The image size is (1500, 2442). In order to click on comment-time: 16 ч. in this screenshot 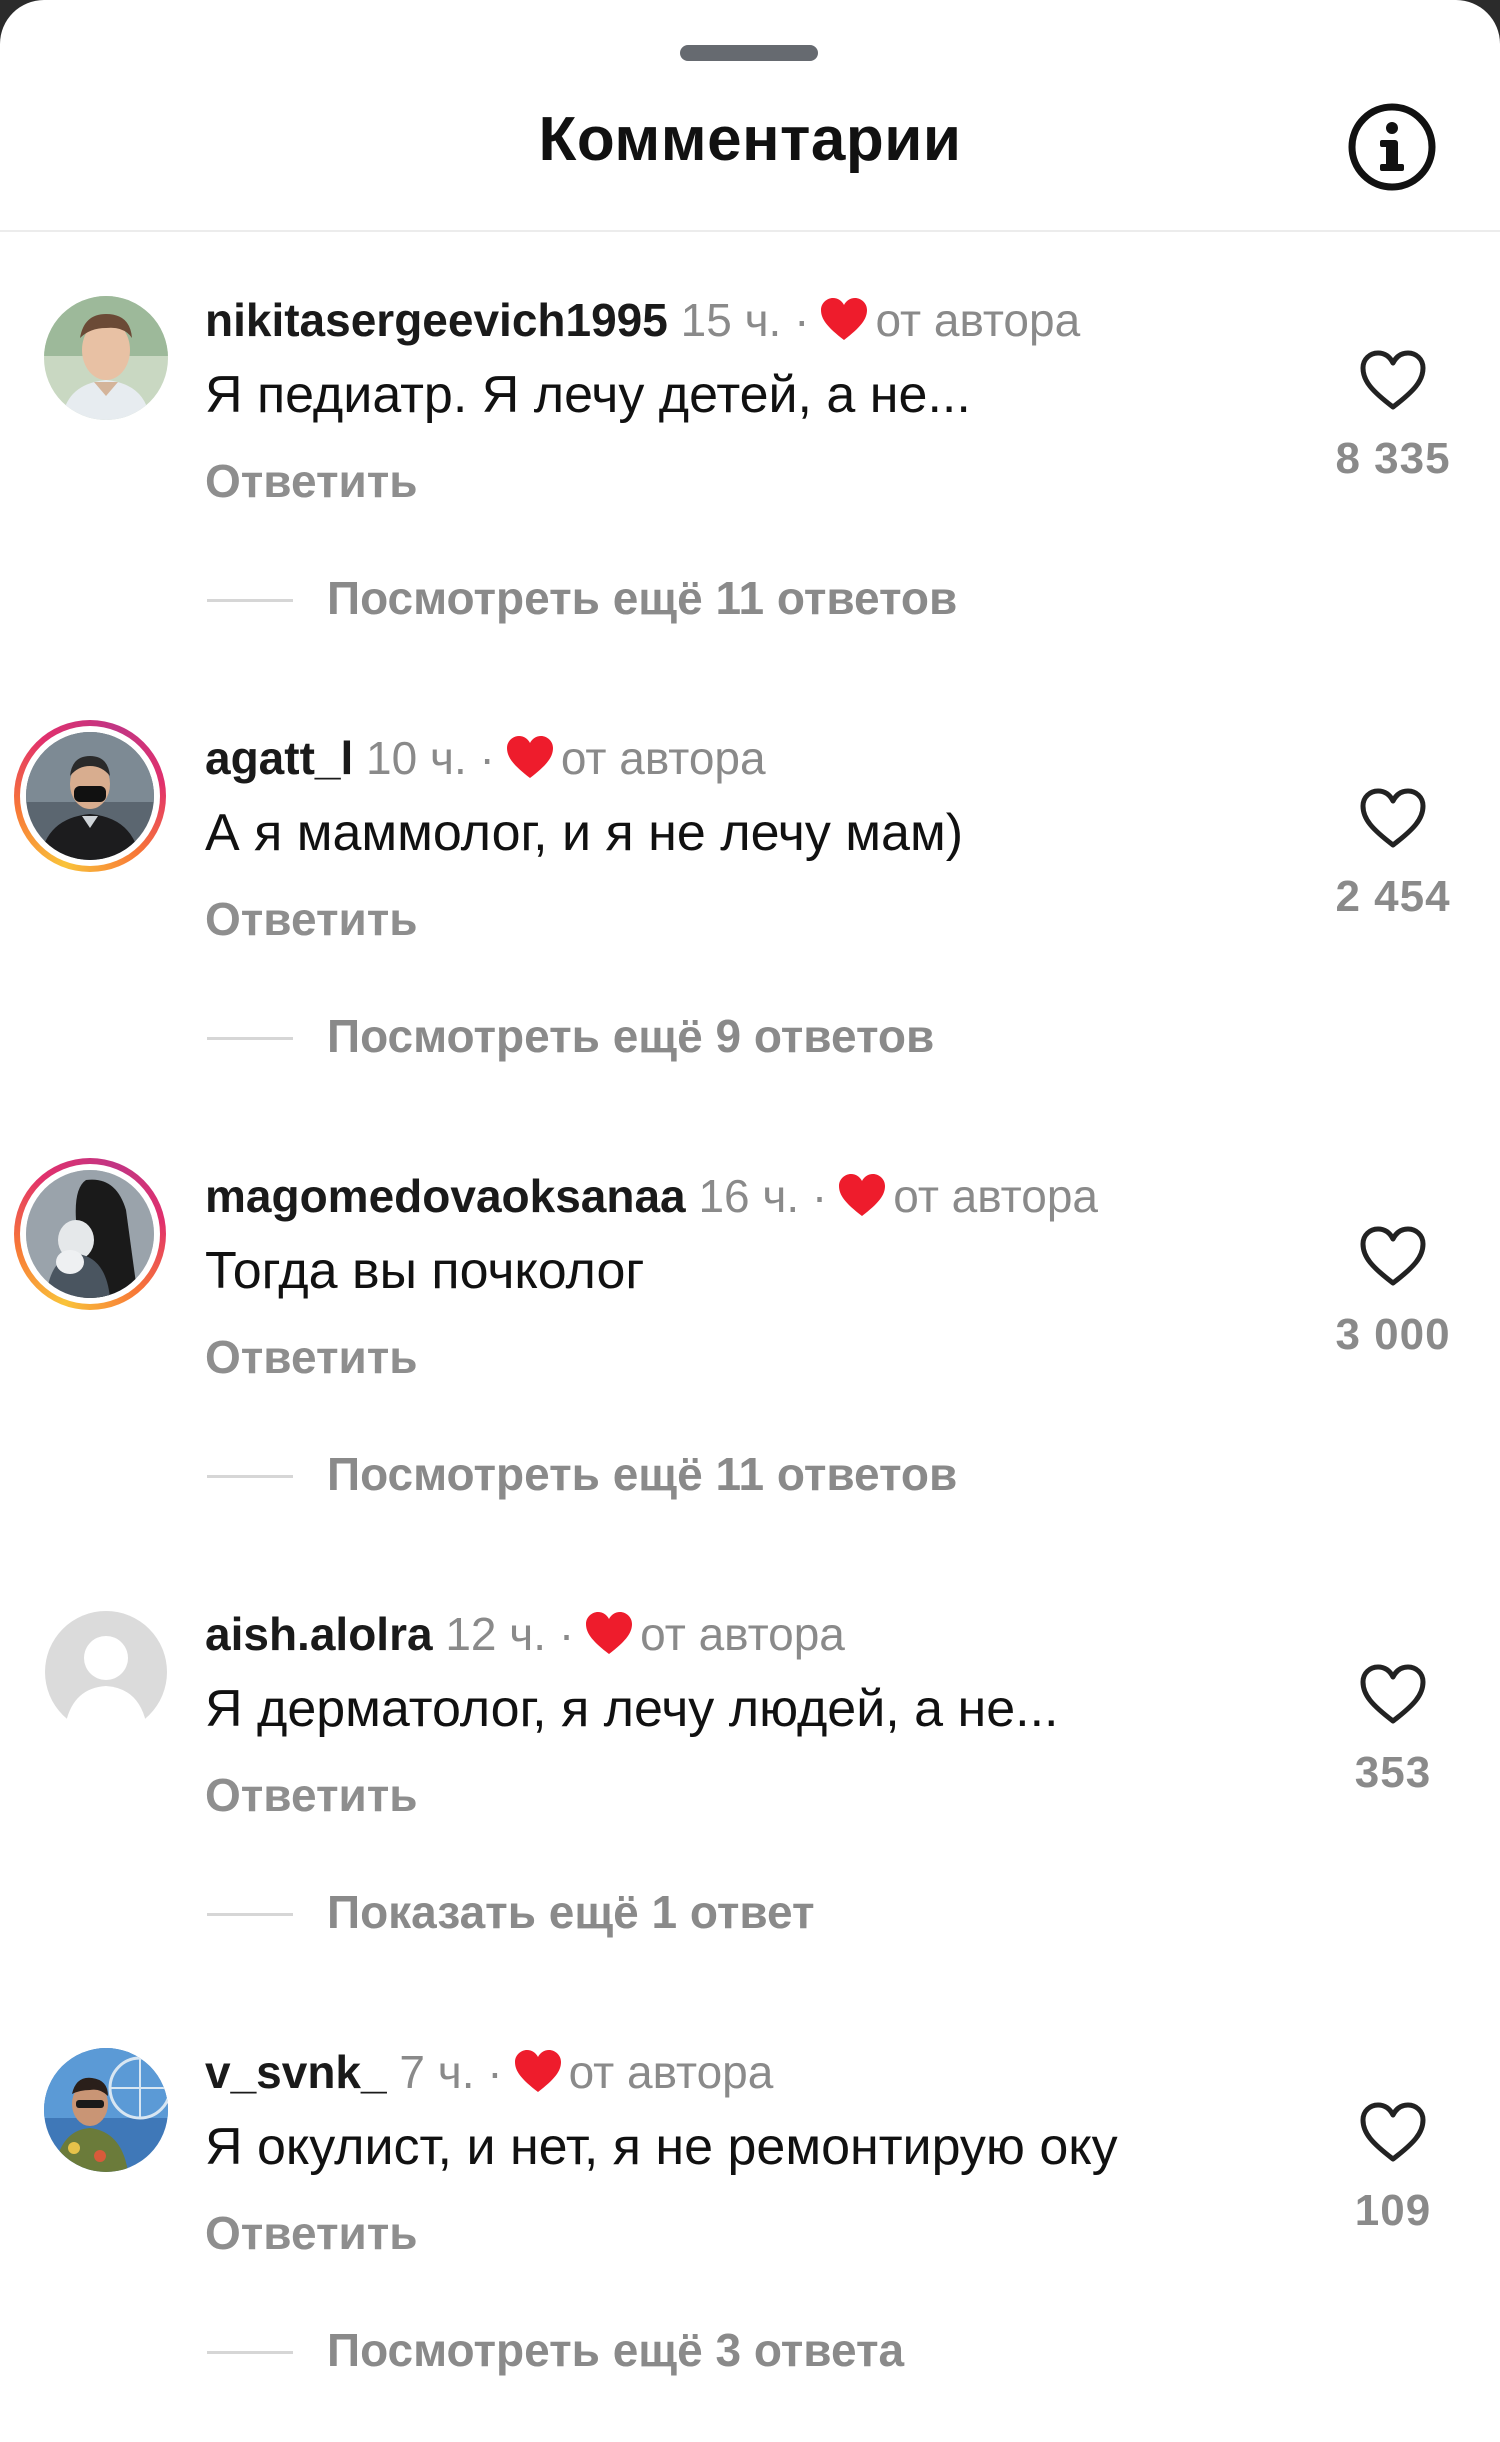, I will do `click(749, 1196)`.